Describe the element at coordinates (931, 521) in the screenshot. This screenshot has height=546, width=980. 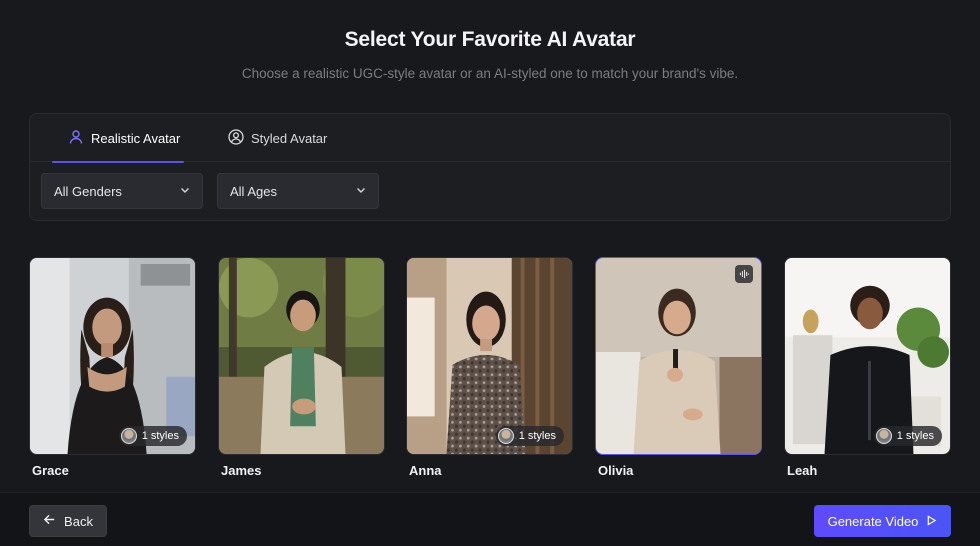
I see `play-icon` at that location.